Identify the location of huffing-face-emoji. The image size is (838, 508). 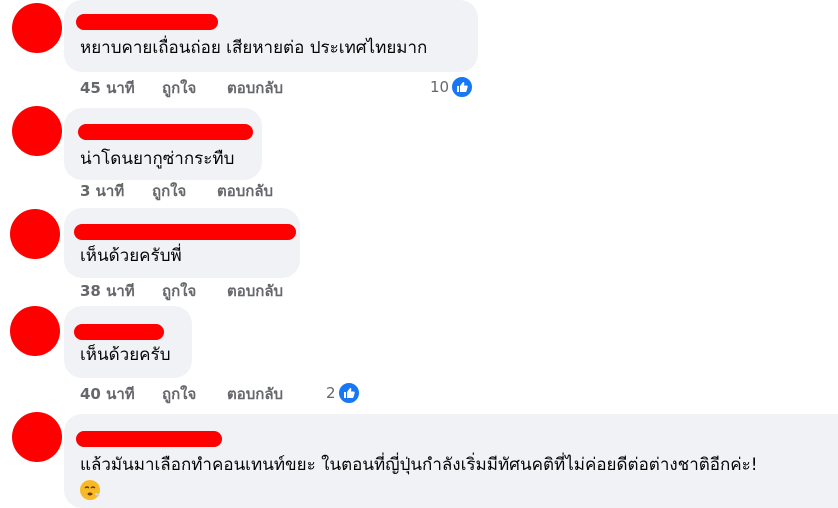
(90, 490).